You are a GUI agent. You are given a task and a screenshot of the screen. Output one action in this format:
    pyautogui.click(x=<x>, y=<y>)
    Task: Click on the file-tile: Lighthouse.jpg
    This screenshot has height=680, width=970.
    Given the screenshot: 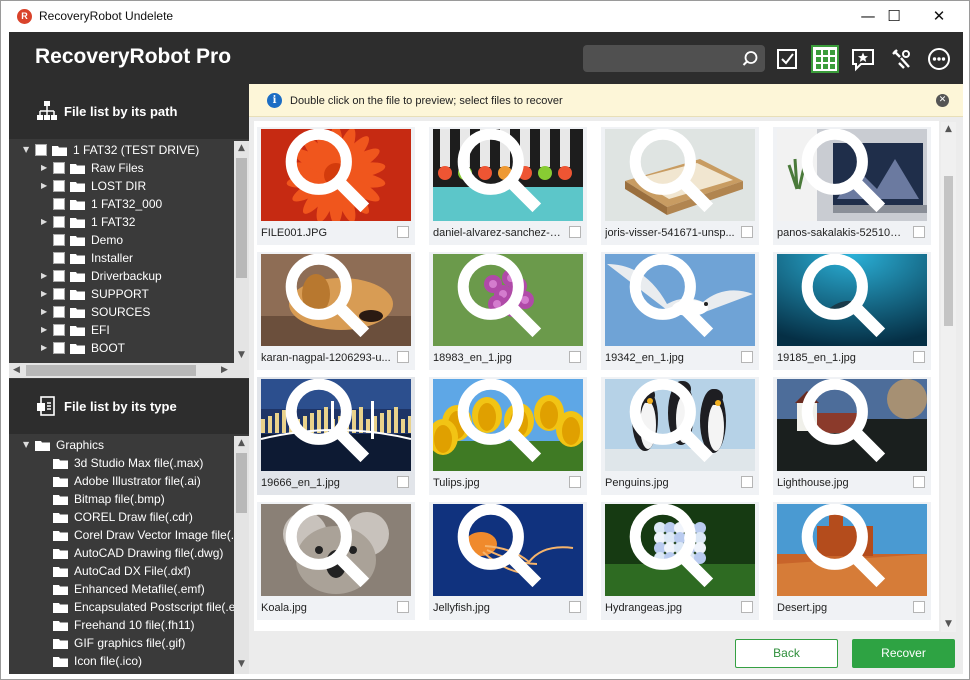 What is the action you would take?
    pyautogui.click(x=852, y=436)
    